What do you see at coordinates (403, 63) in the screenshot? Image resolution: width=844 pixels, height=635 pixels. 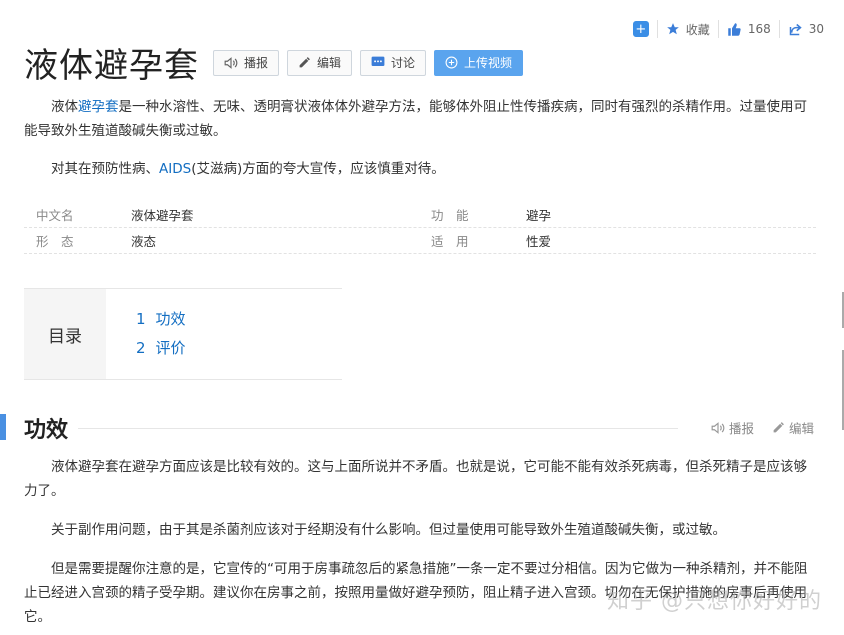 I see `discuss-label: 讨论` at bounding box center [403, 63].